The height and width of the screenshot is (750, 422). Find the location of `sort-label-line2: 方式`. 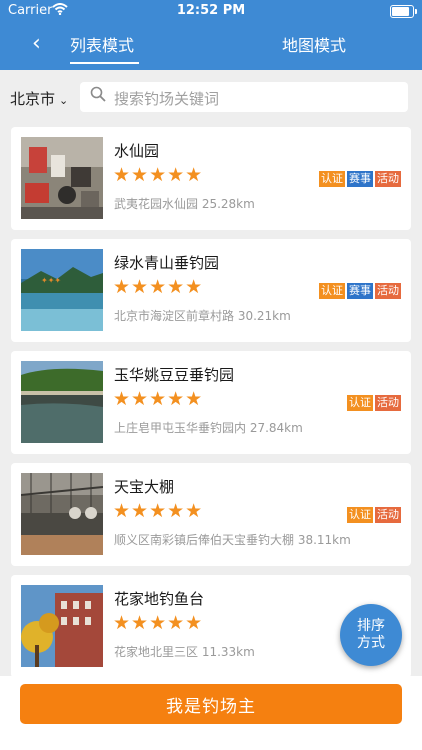

sort-label-line2: 方式 is located at coordinates (371, 643).